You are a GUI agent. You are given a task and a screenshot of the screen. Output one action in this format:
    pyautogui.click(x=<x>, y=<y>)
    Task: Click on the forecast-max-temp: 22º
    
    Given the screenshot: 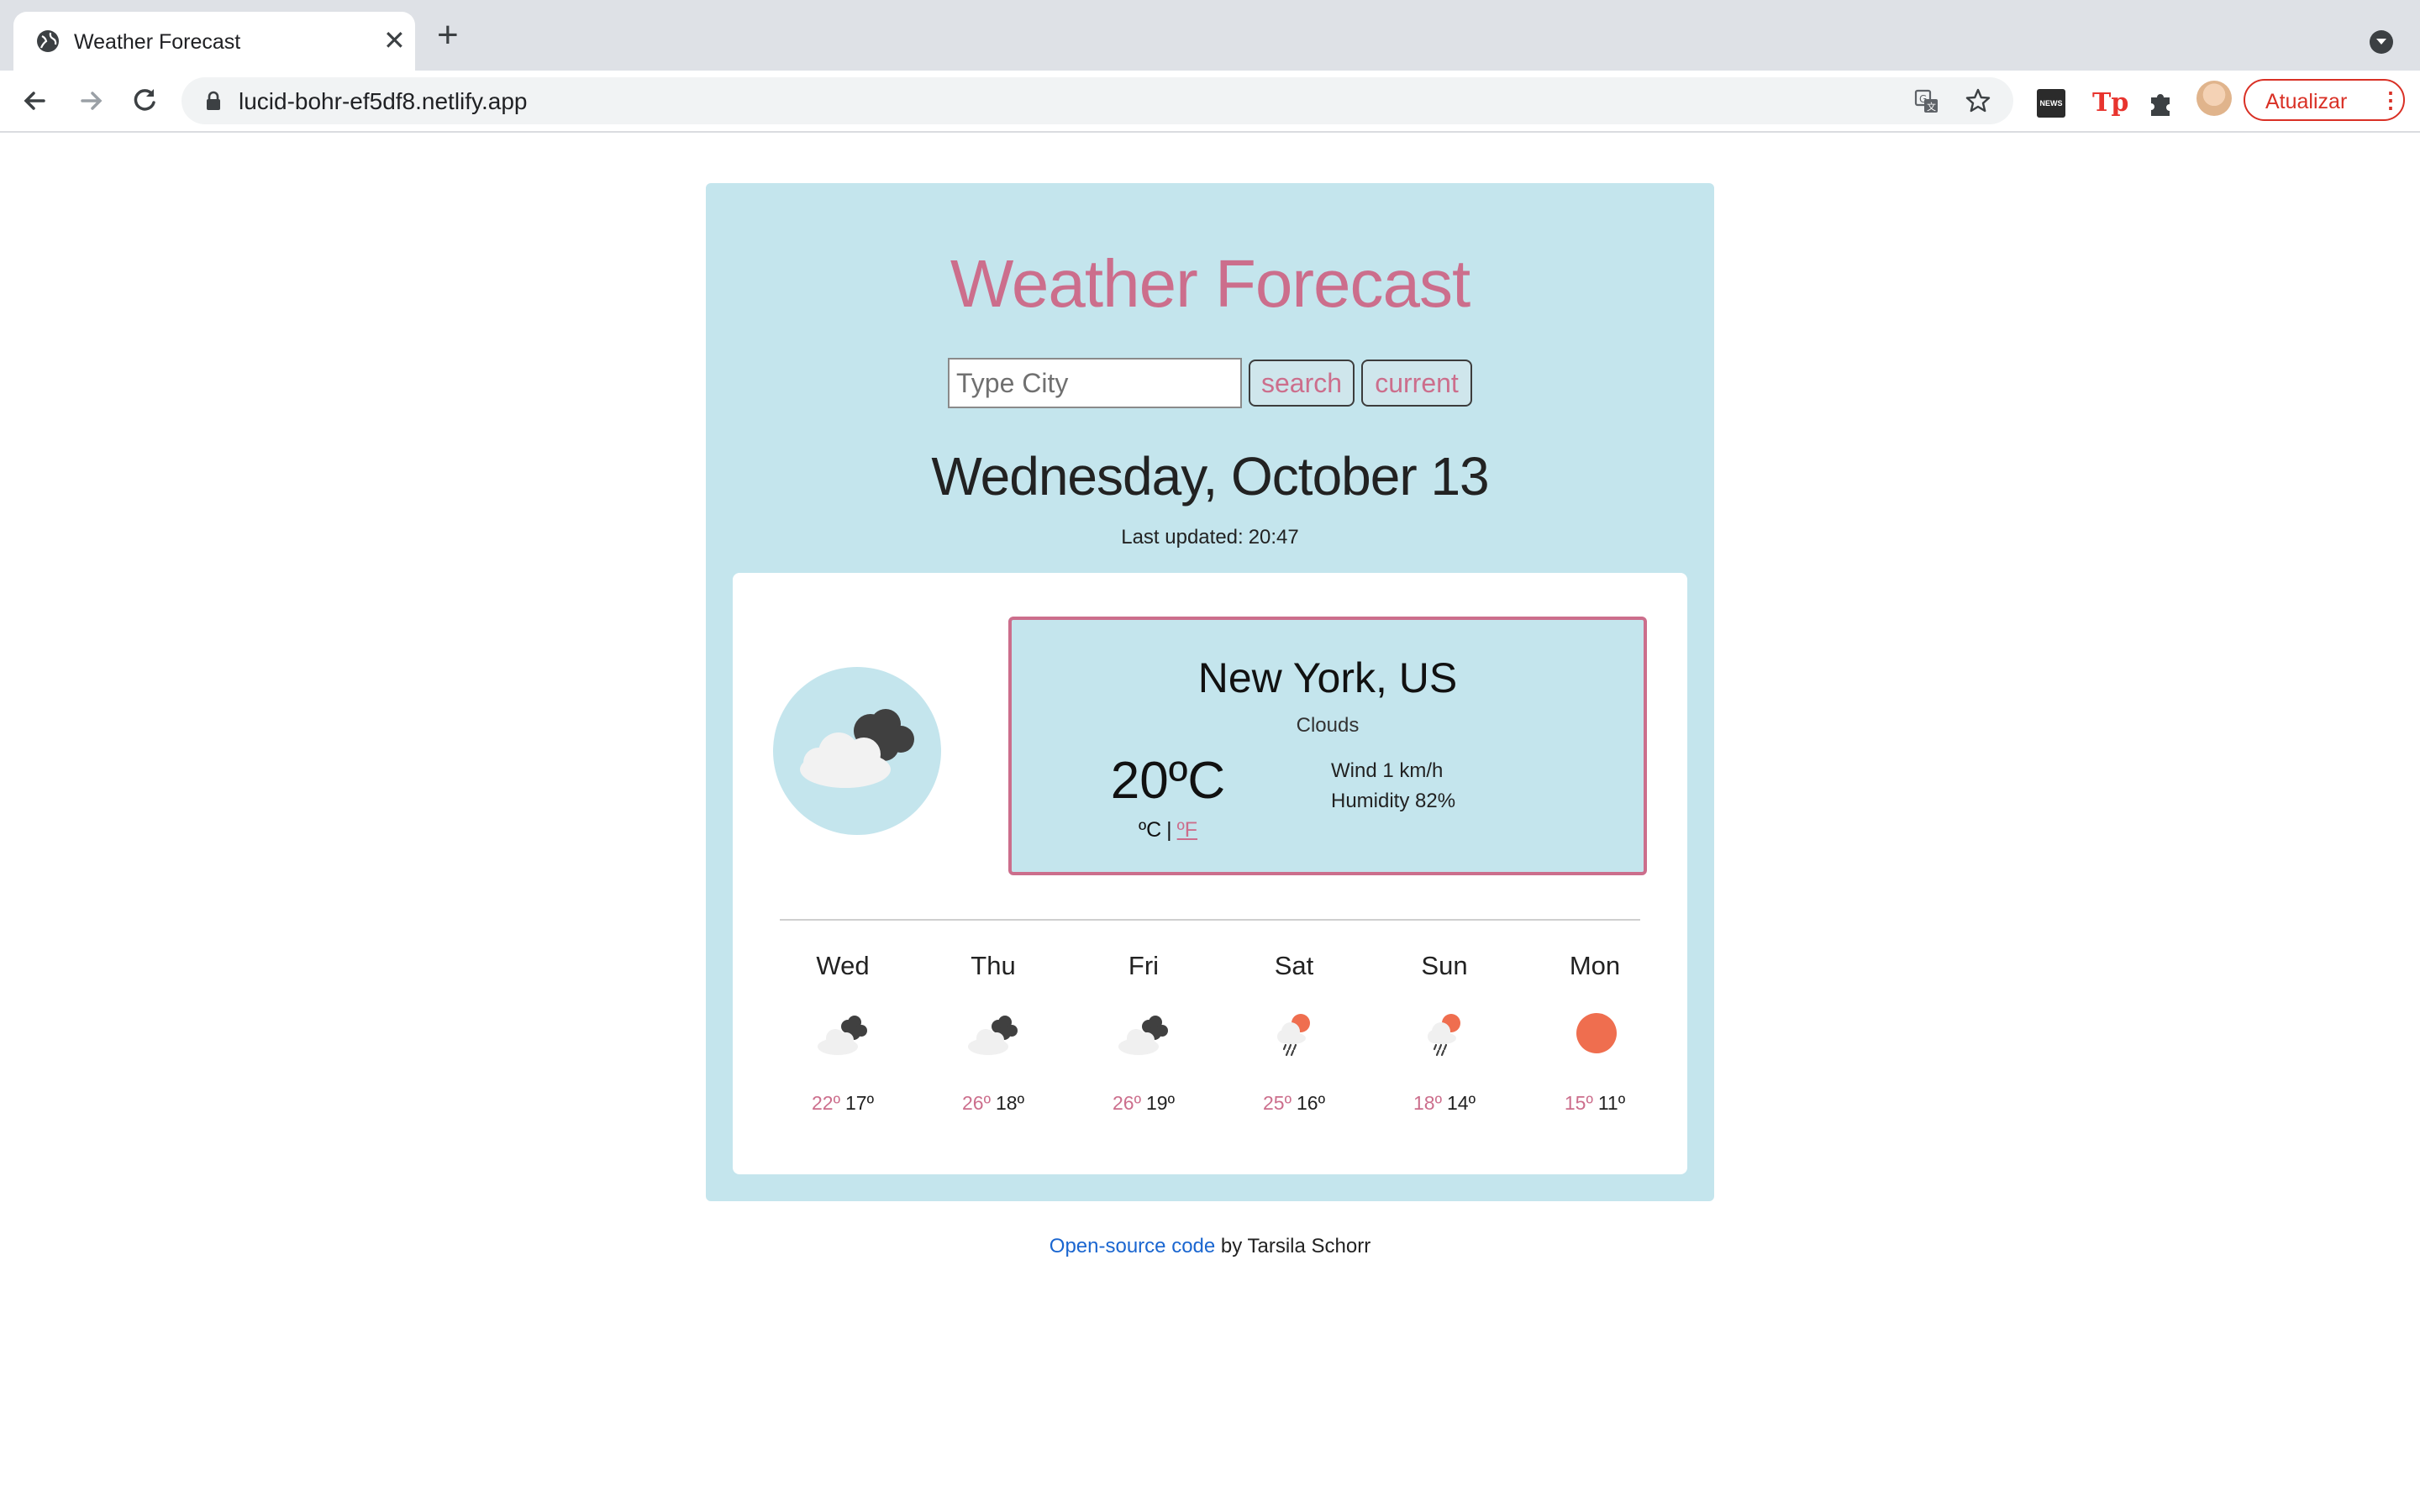 What is the action you would take?
    pyautogui.click(x=826, y=1103)
    